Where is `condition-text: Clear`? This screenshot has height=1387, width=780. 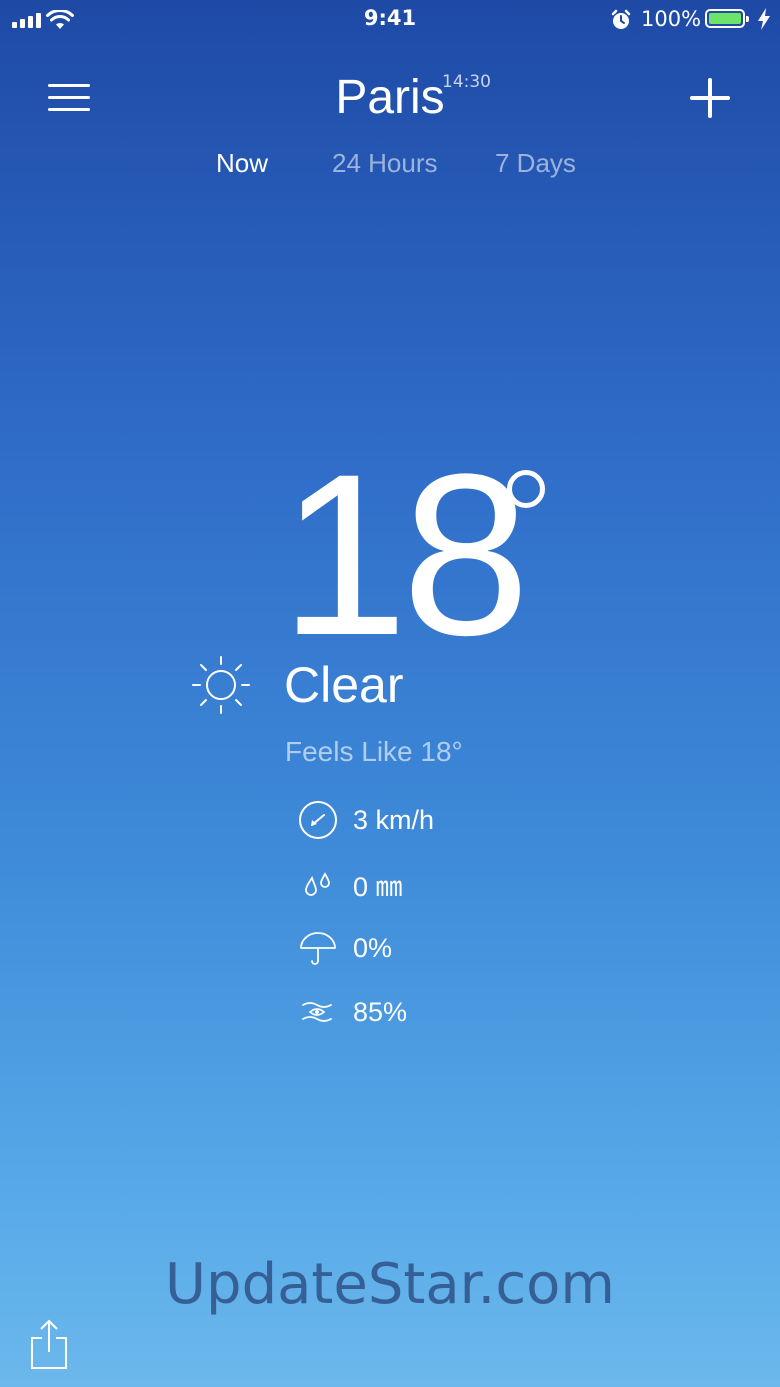
condition-text: Clear is located at coordinates (344, 685).